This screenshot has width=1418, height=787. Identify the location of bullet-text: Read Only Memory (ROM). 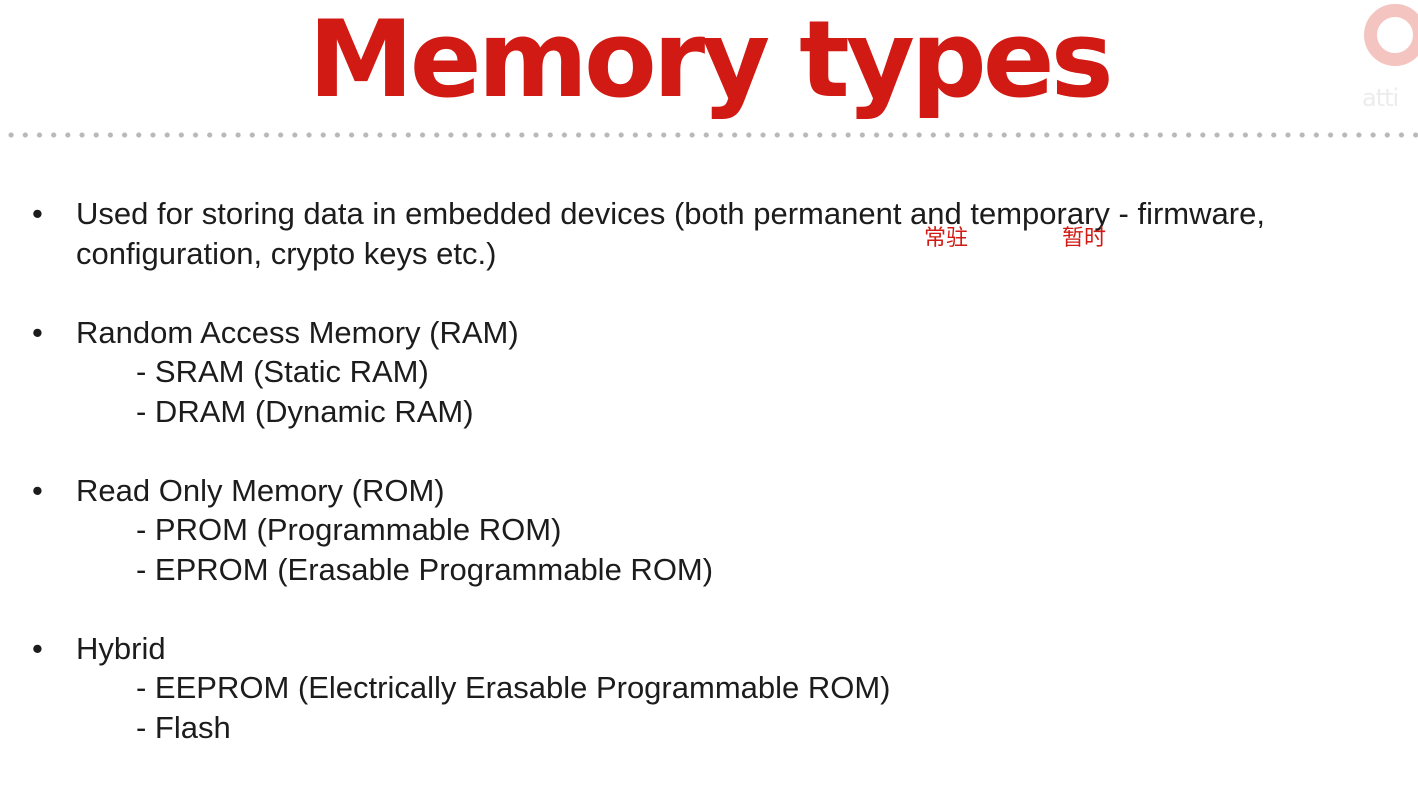
(260, 490).